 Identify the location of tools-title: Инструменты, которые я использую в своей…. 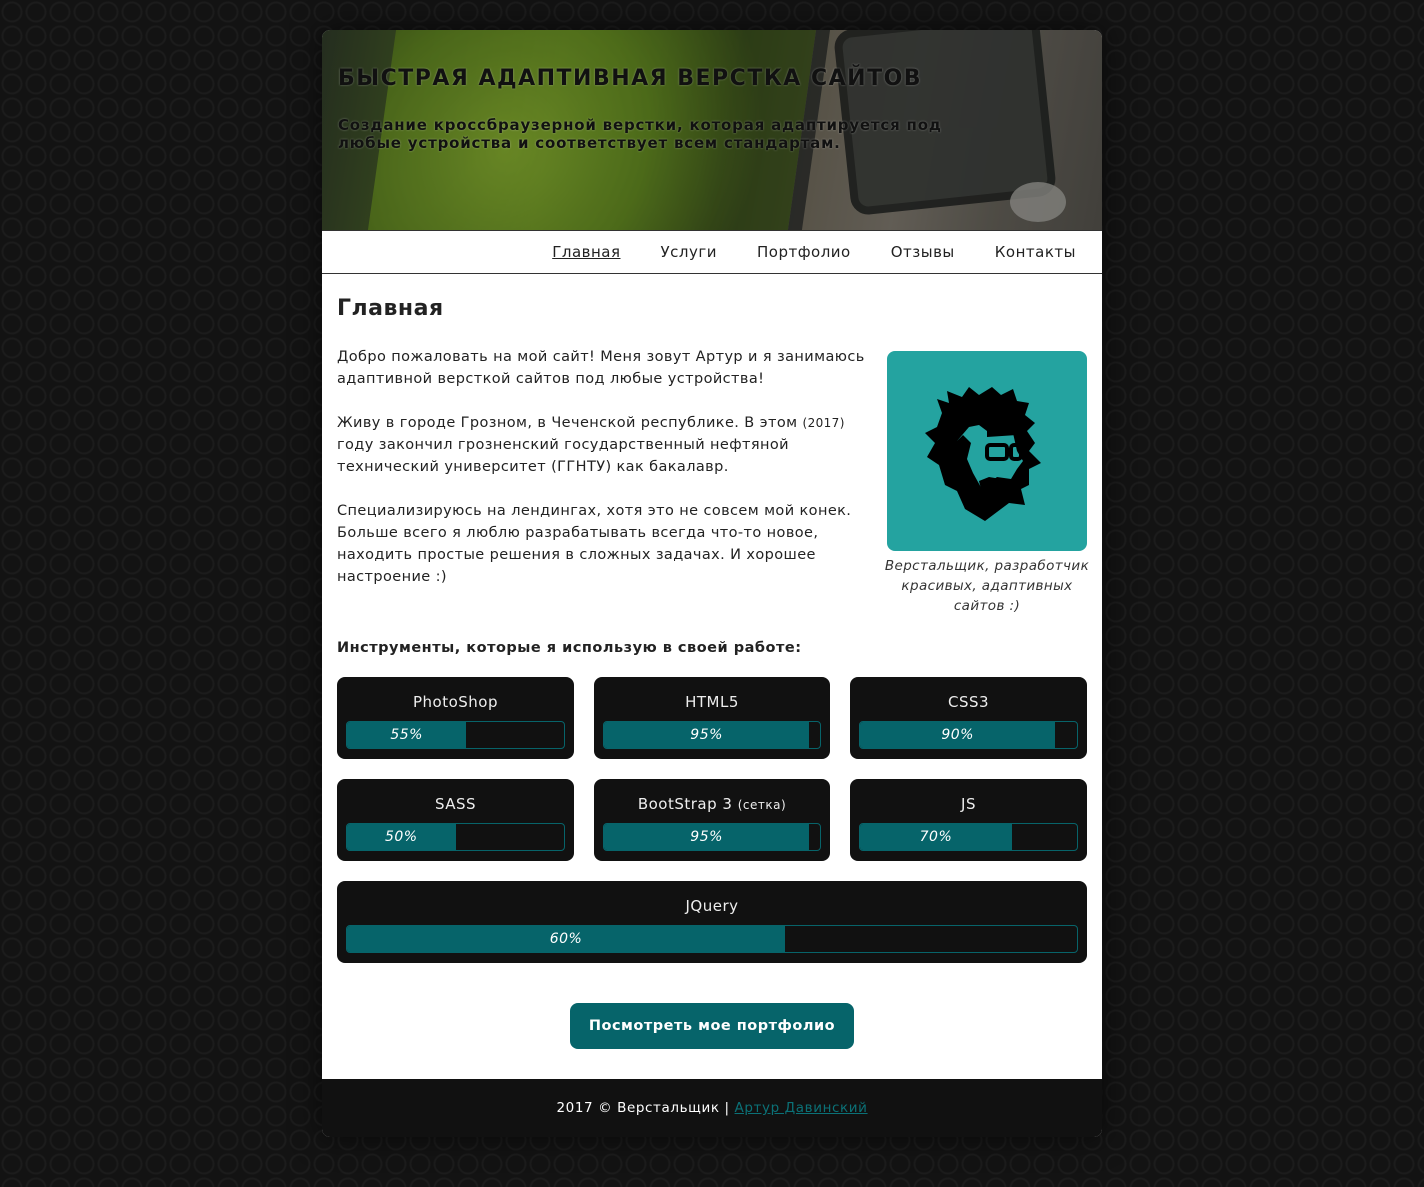
(569, 648).